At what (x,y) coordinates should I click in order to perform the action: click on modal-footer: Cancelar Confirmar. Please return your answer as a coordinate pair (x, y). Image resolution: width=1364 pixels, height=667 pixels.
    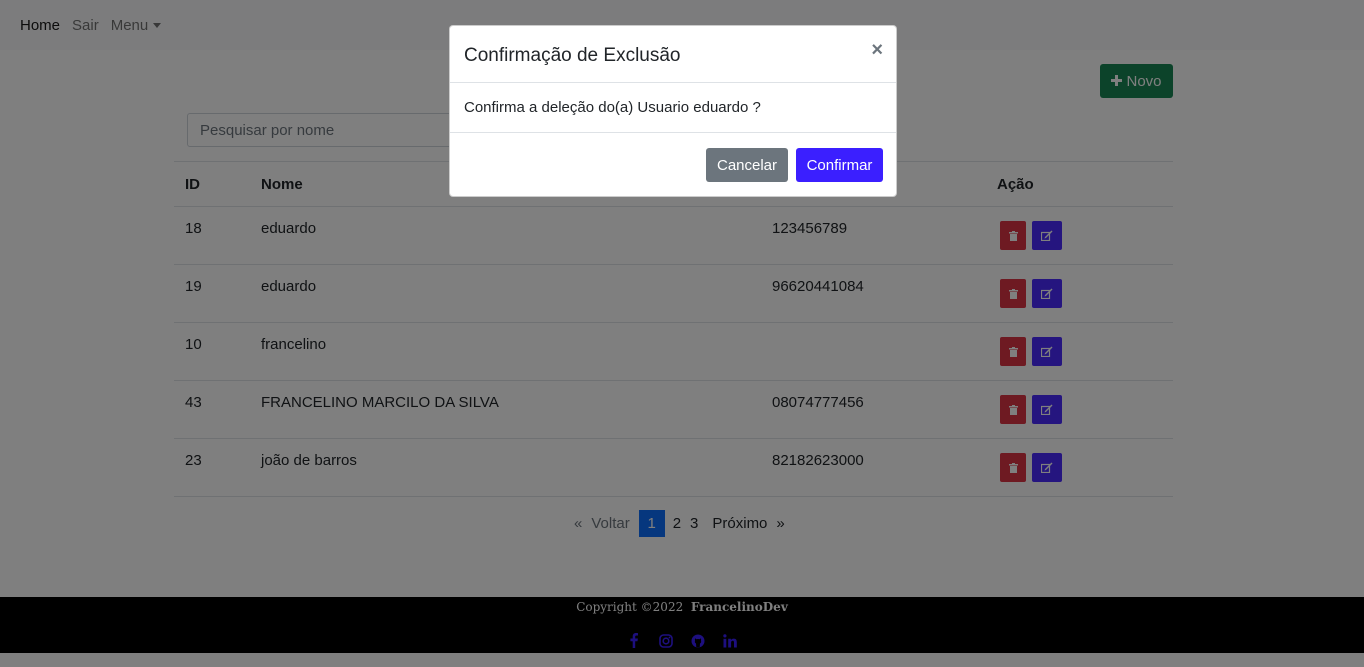
    Looking at the image, I should click on (673, 165).